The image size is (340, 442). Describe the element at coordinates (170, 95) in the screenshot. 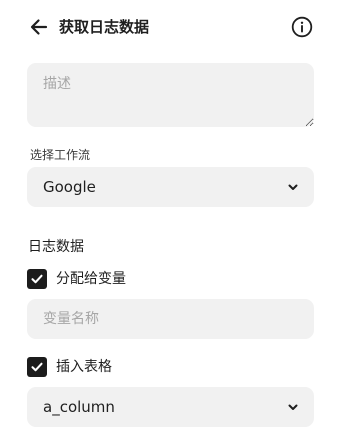

I see `description-textarea` at that location.